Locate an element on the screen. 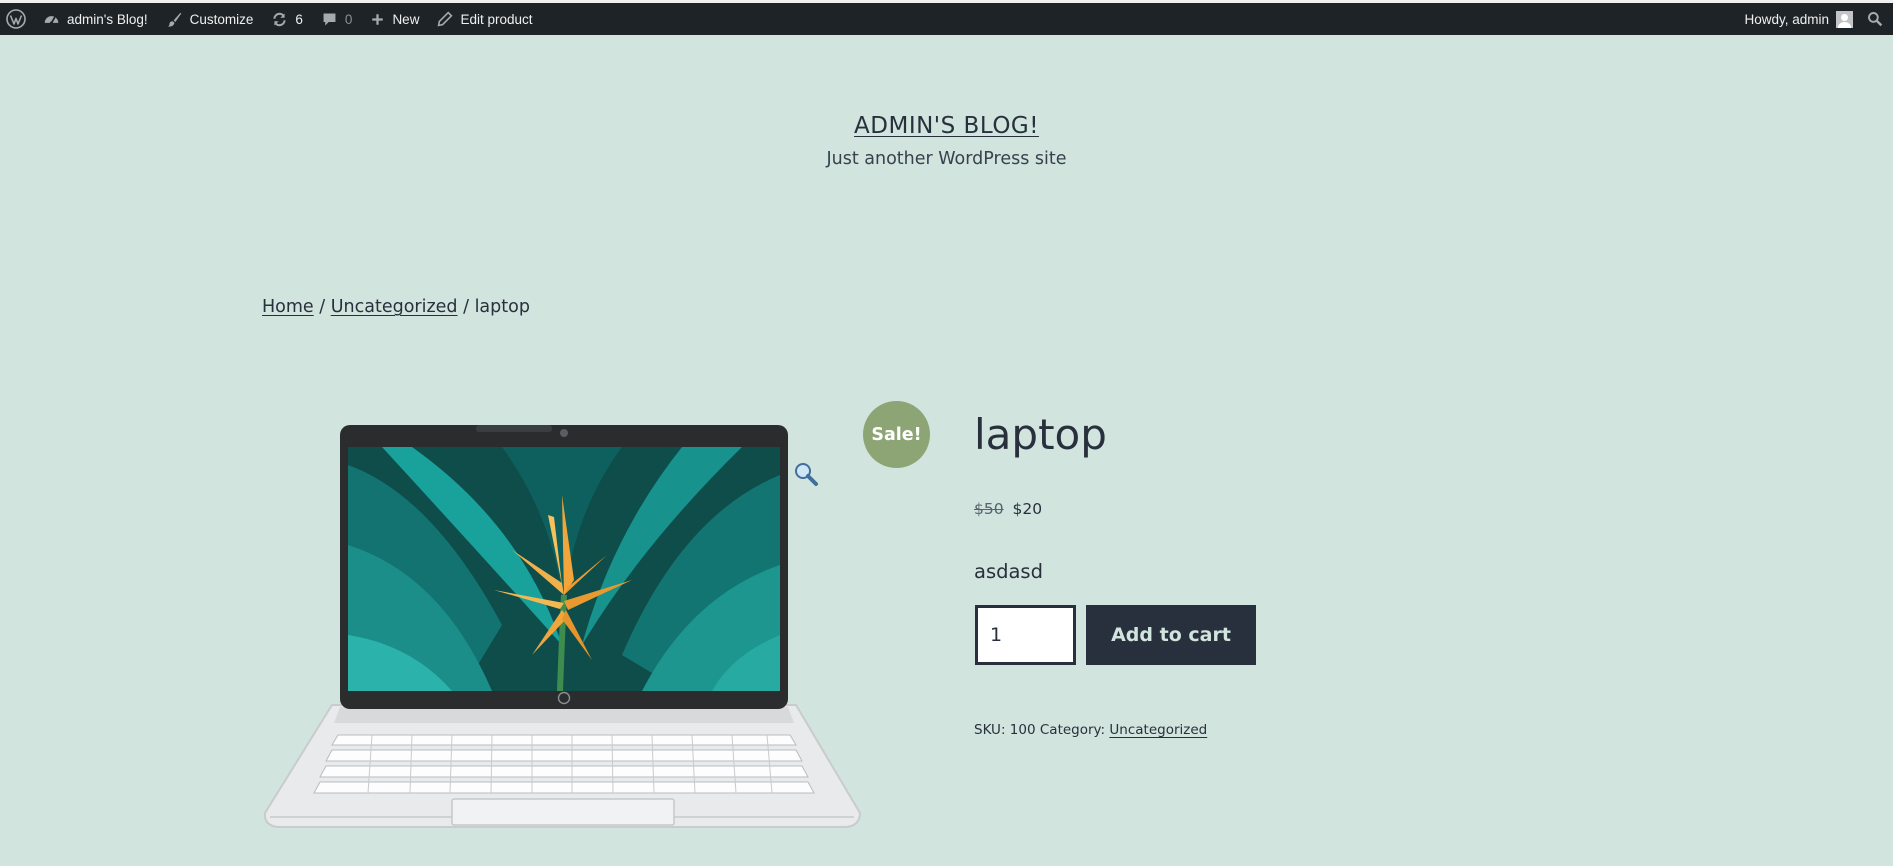  my-account-menu: Howdy, admin is located at coordinates (1798, 19).